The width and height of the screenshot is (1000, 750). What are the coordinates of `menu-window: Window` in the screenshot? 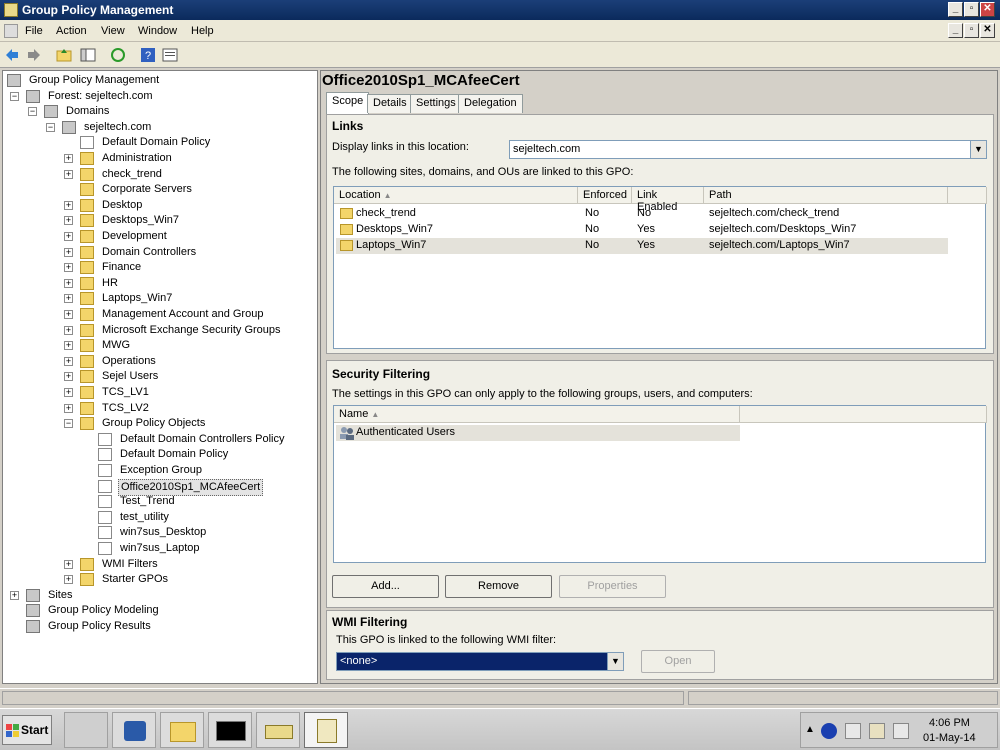 It's located at (157, 31).